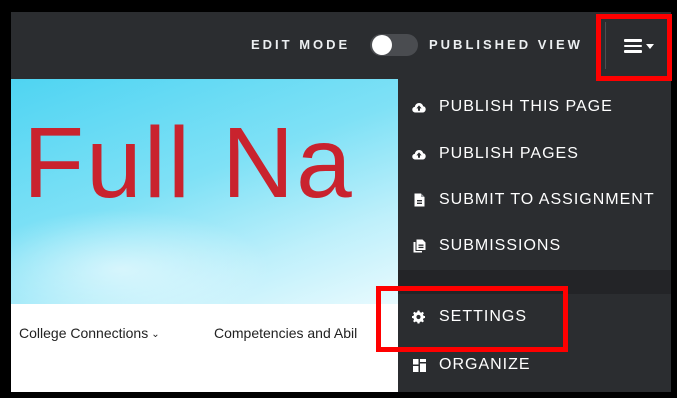 This screenshot has width=677, height=398. I want to click on caret-down-icon, so click(650, 46).